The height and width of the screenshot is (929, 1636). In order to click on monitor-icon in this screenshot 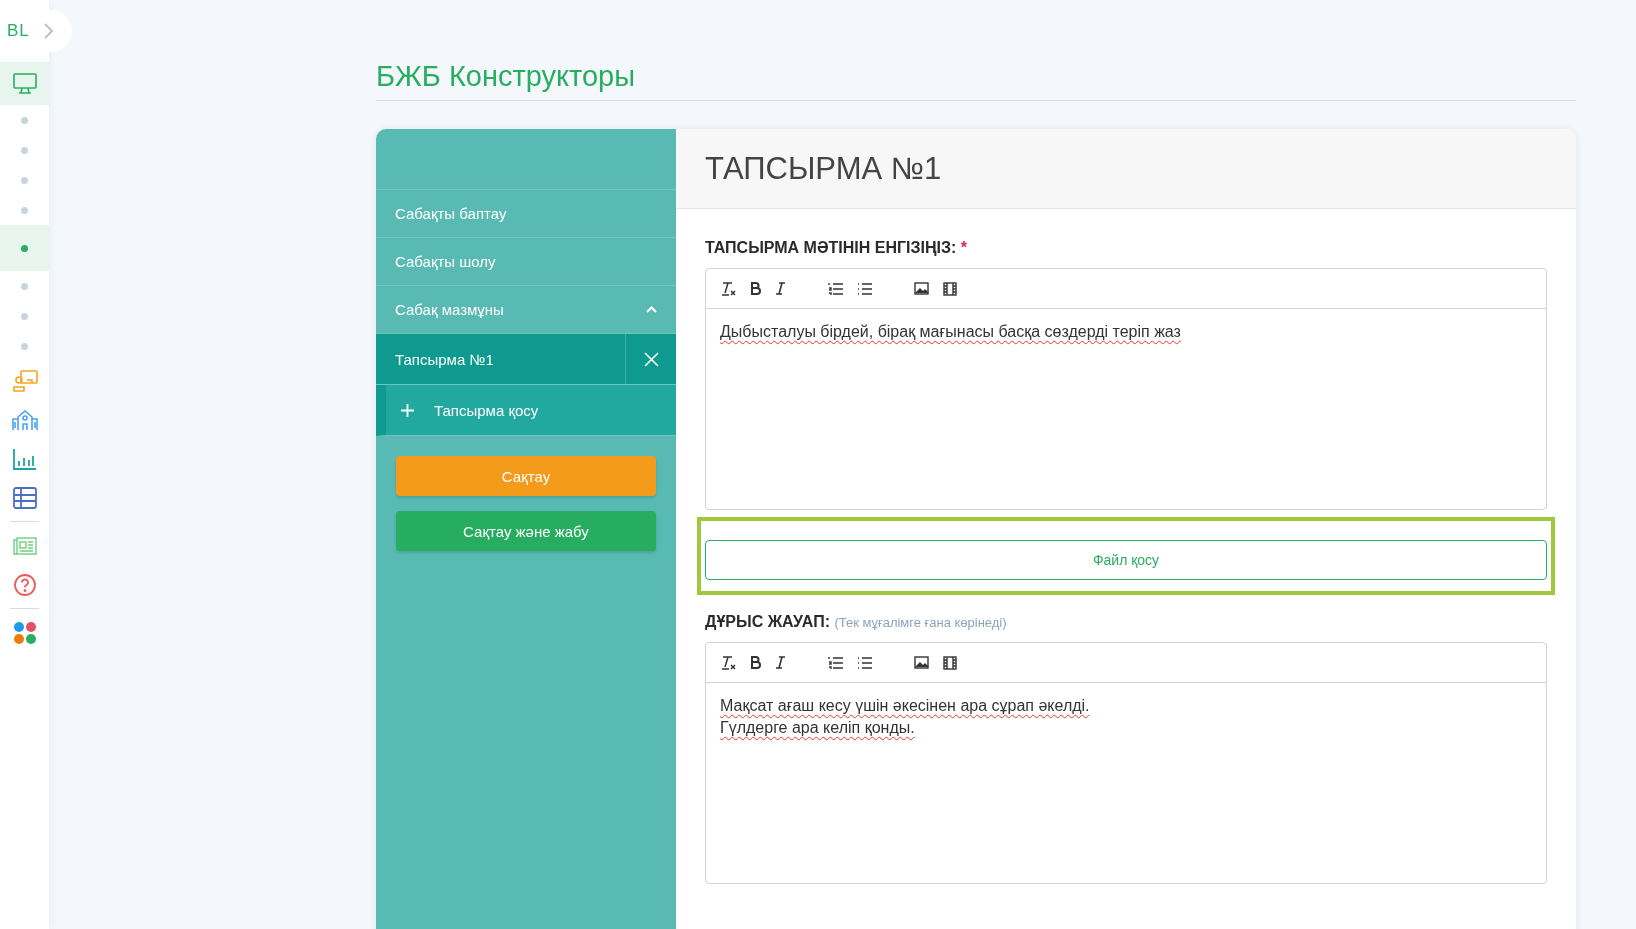, I will do `click(24, 83)`.